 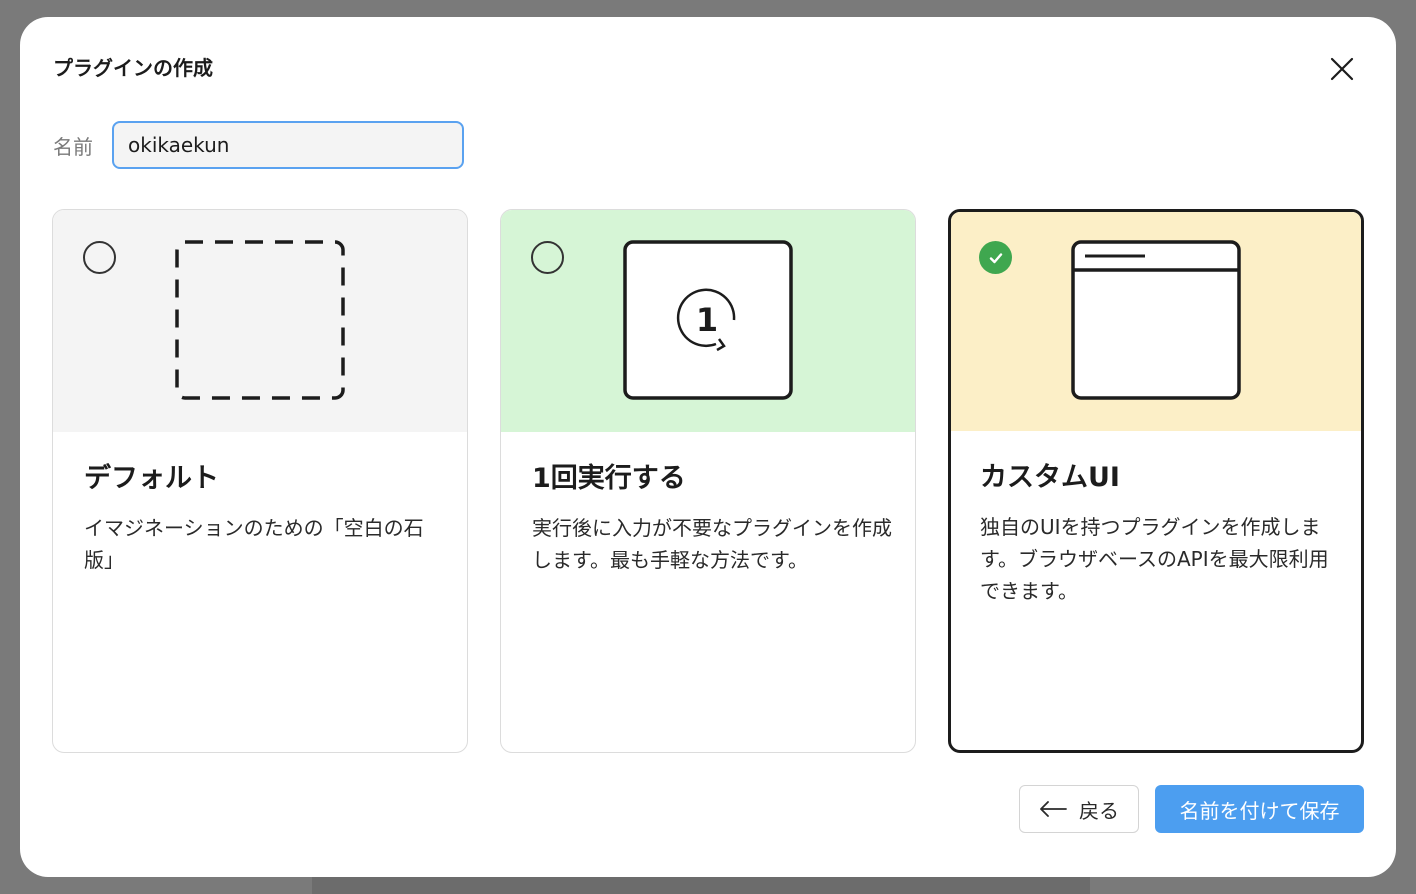 I want to click on back-button: 戻る, so click(x=1079, y=809).